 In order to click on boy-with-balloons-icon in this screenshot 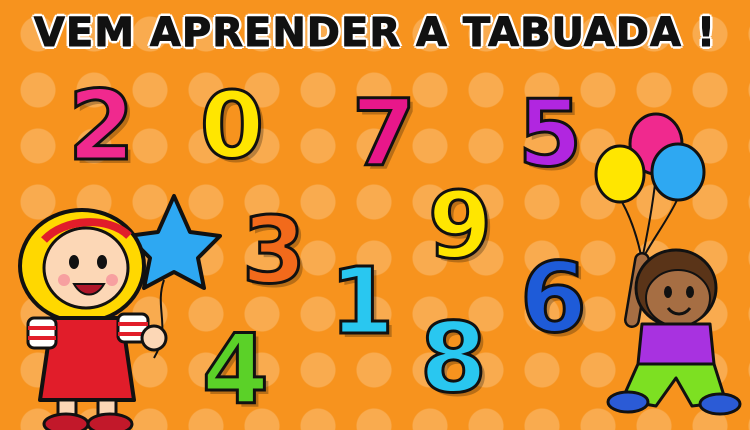, I will do `click(668, 264)`.